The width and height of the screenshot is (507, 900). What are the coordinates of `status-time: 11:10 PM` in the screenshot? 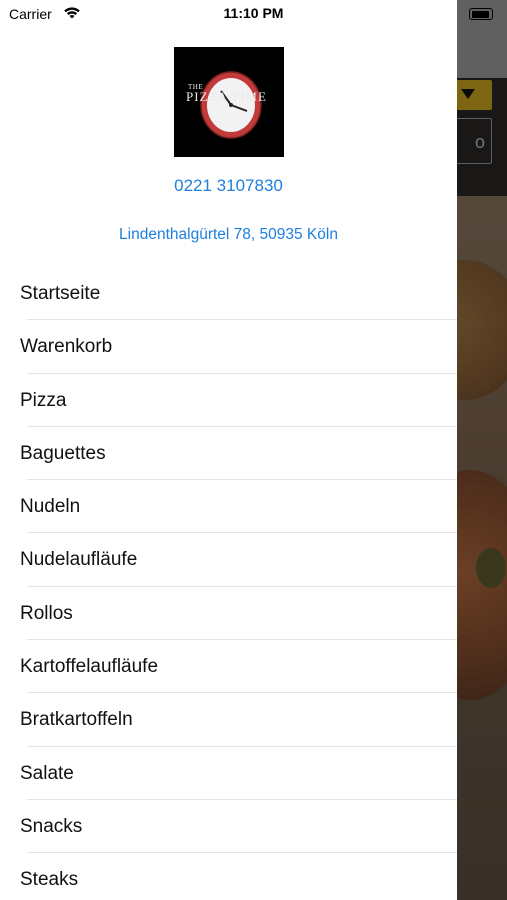 It's located at (253, 13).